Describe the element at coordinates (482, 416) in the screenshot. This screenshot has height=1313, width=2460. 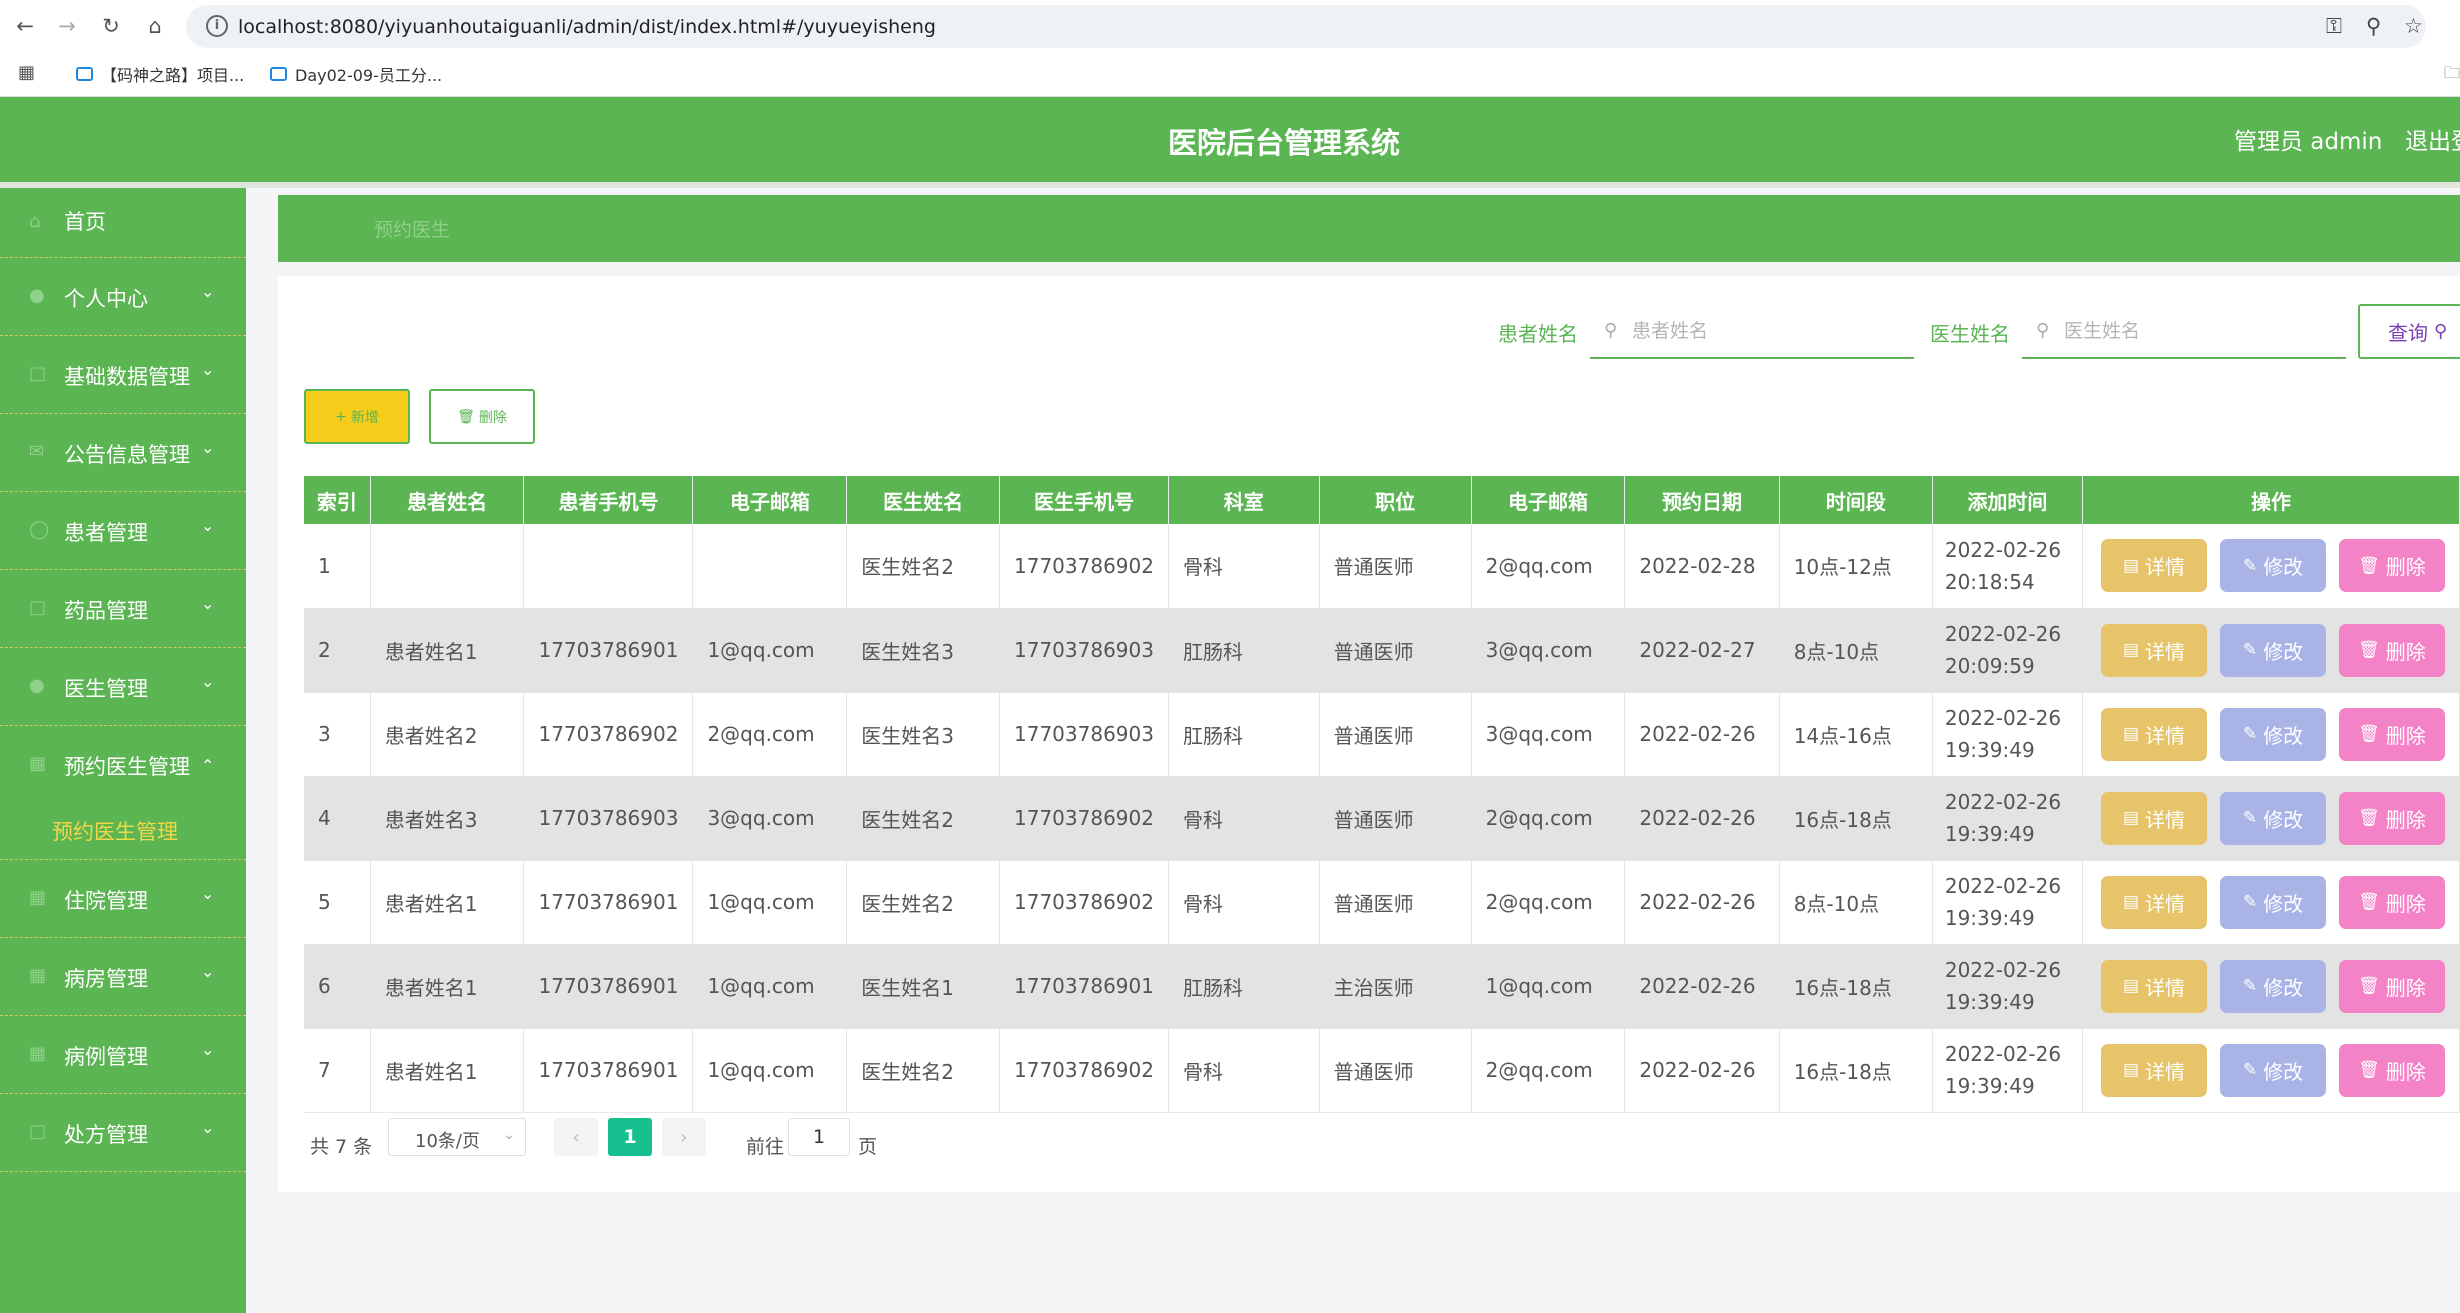
I see `batch-delete-button: 🗑 删除` at that location.